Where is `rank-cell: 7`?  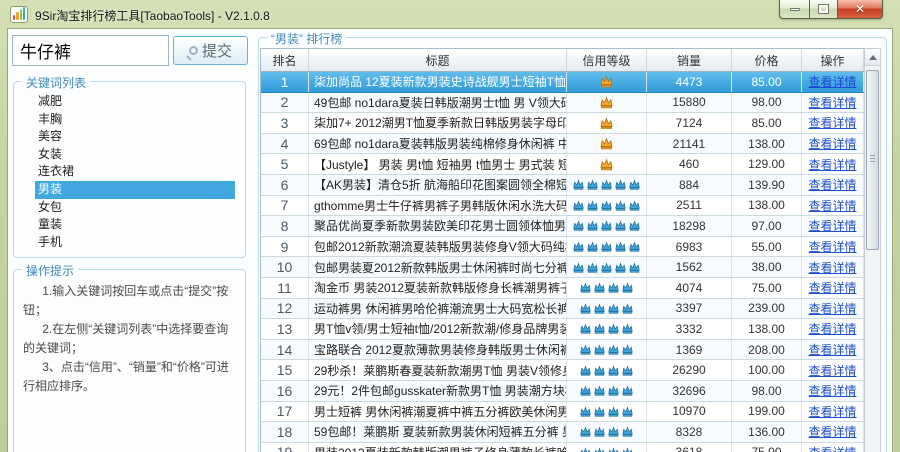
rank-cell: 7 is located at coordinates (285, 205).